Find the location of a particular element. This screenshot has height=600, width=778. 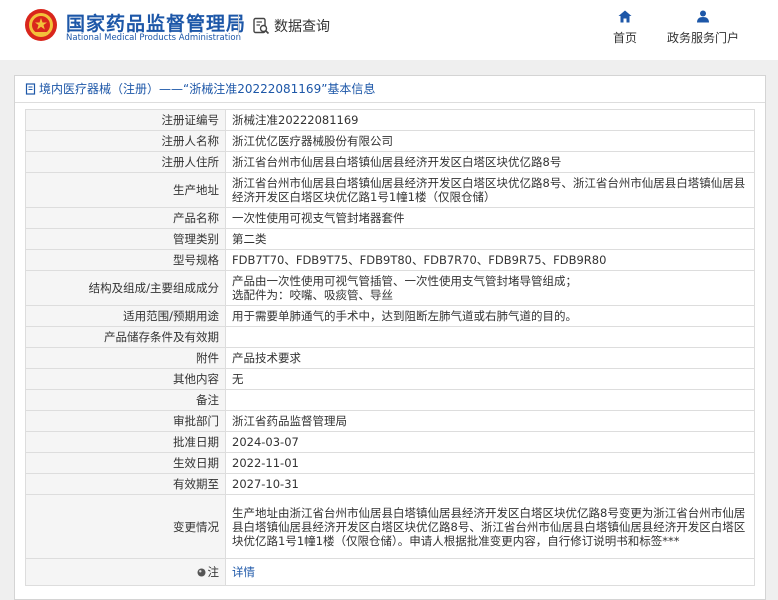

field-value: 第二类 is located at coordinates (490, 239).